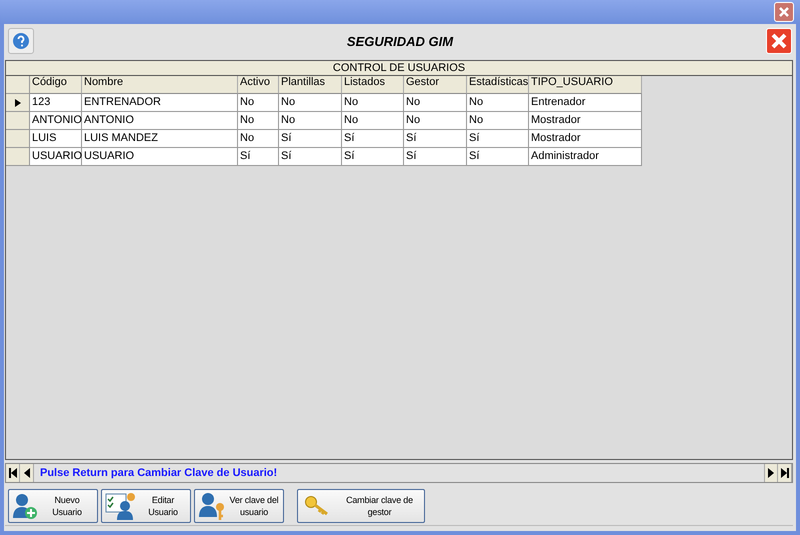  I want to click on row-pointer-icon, so click(17, 102).